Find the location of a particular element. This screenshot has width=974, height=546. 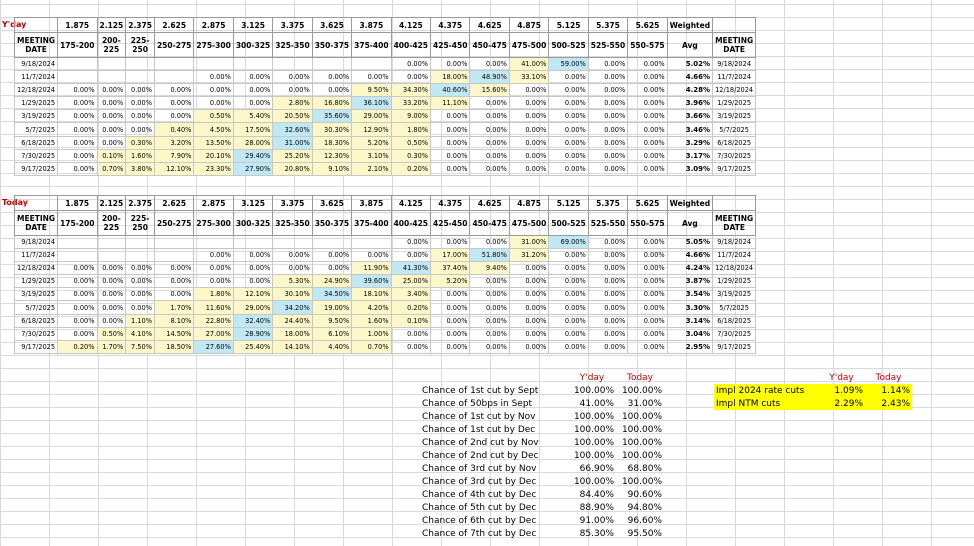

yday-meeting-date: 7/30/2025 is located at coordinates (36, 155).